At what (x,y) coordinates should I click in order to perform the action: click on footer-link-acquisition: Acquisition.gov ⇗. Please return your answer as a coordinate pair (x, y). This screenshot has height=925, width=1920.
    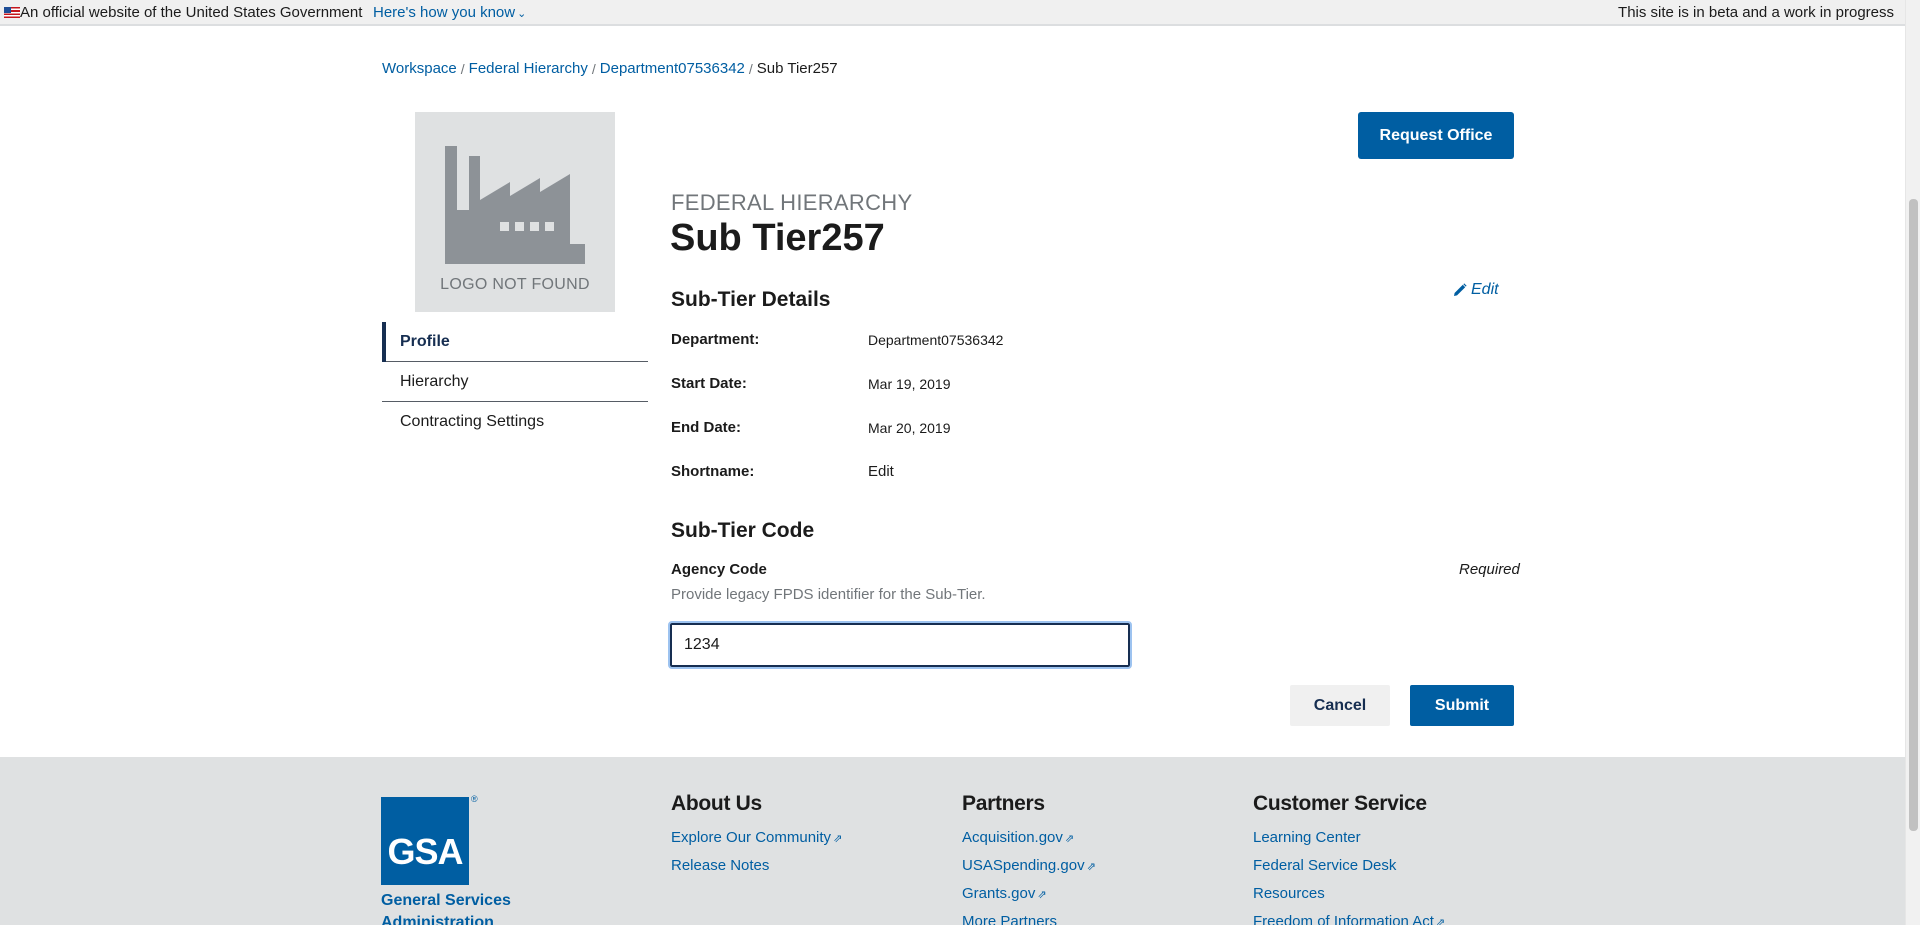
    Looking at the image, I should click on (1029, 842).